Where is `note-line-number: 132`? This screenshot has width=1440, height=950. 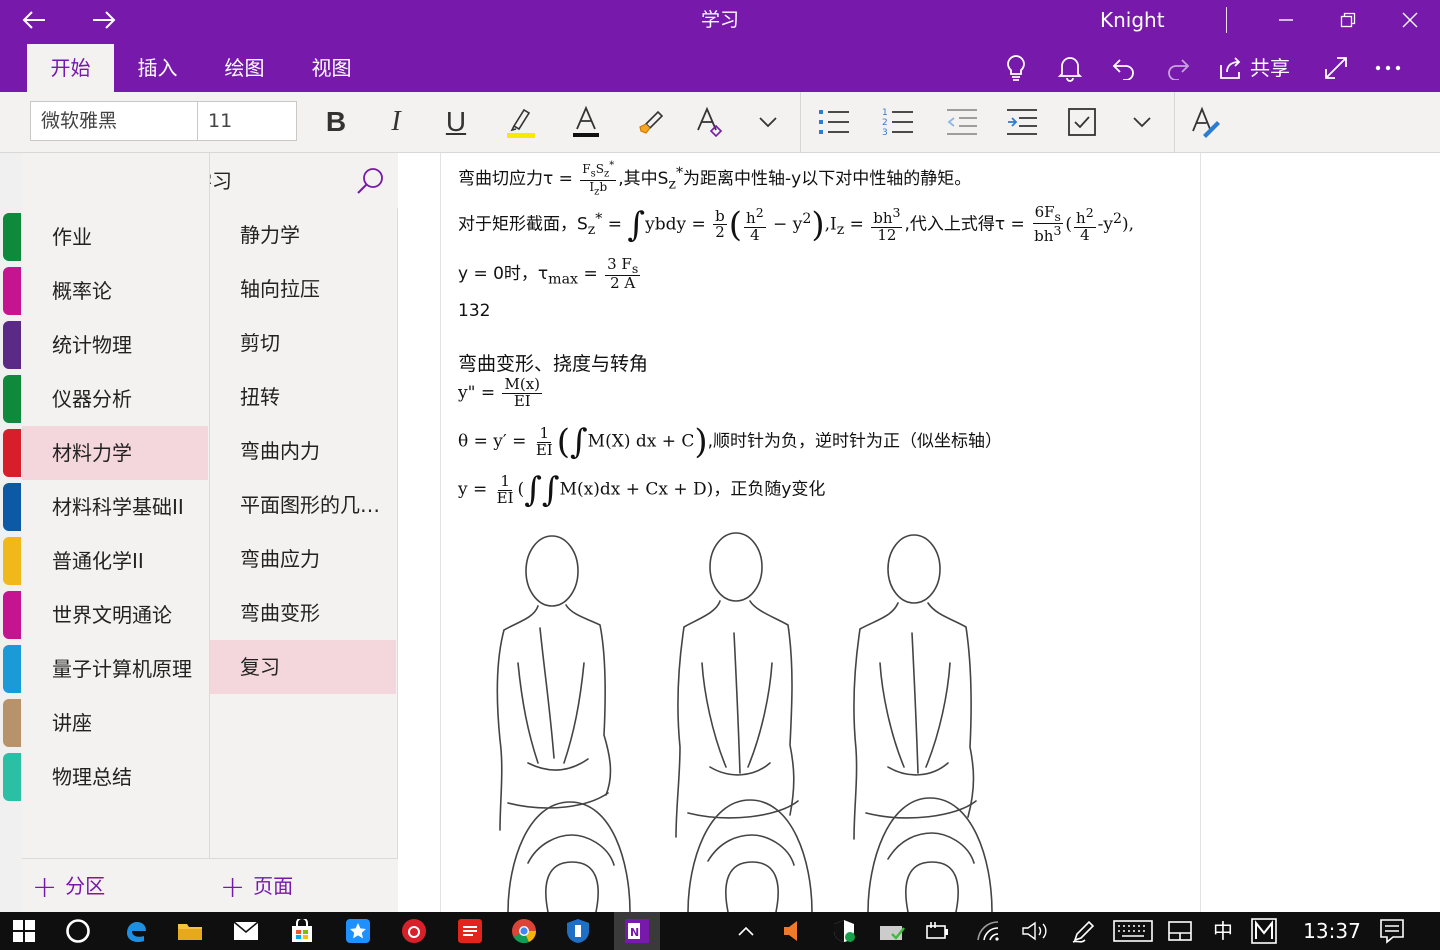 note-line-number: 132 is located at coordinates (474, 311).